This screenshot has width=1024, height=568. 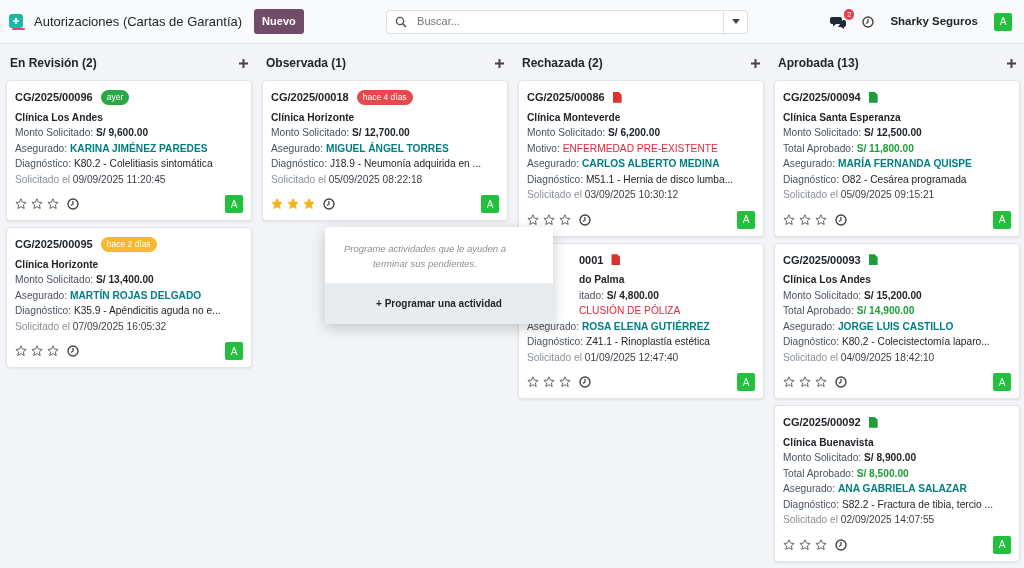 What do you see at coordinates (17, 21) in the screenshot?
I see `app-icon` at bounding box center [17, 21].